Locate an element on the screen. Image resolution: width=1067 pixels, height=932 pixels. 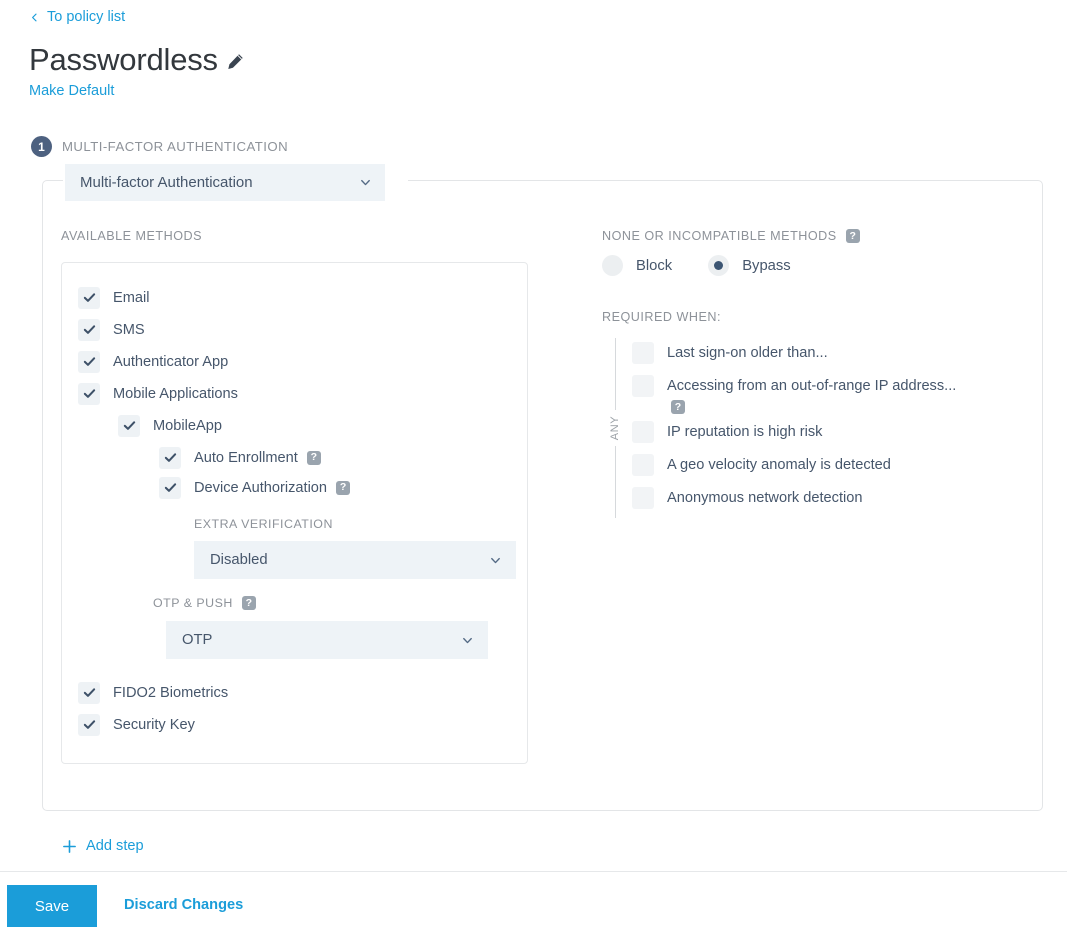
method-label-authenticator-app: Authenticator App is located at coordinates (171, 361).